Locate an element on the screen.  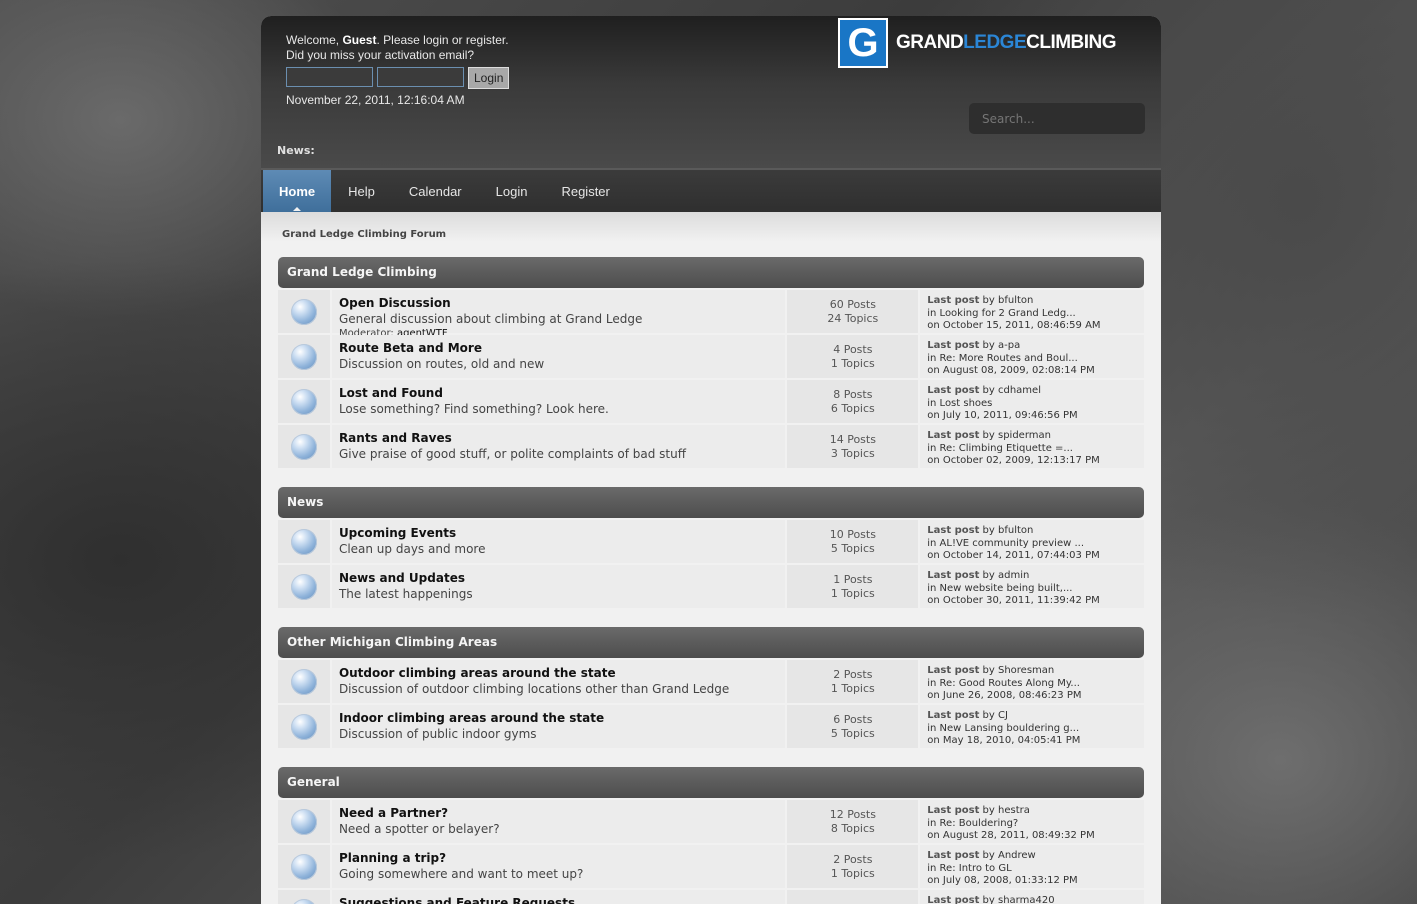
last-post-line: Last post by CJ is located at coordinates (1035, 716).